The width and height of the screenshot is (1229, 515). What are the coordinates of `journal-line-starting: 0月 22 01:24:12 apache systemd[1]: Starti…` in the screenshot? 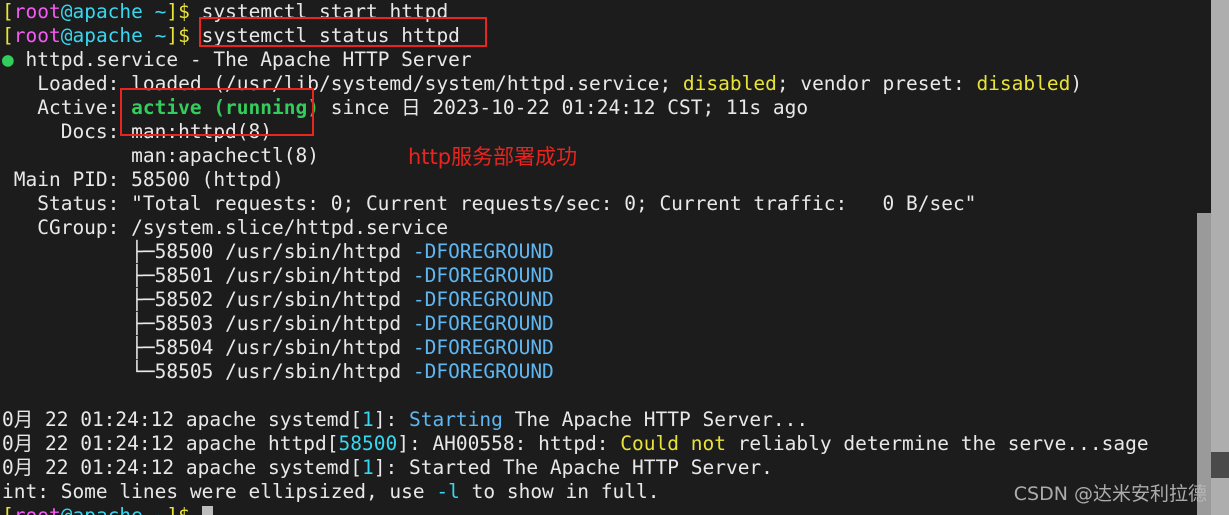 It's located at (600, 420).